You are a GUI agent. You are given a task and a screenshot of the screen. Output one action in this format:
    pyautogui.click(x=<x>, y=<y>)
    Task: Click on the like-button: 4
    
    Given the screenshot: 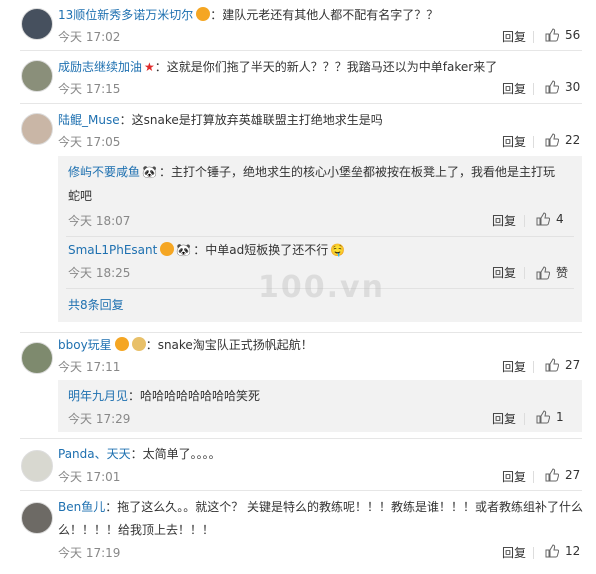 What is the action you would take?
    pyautogui.click(x=550, y=219)
    